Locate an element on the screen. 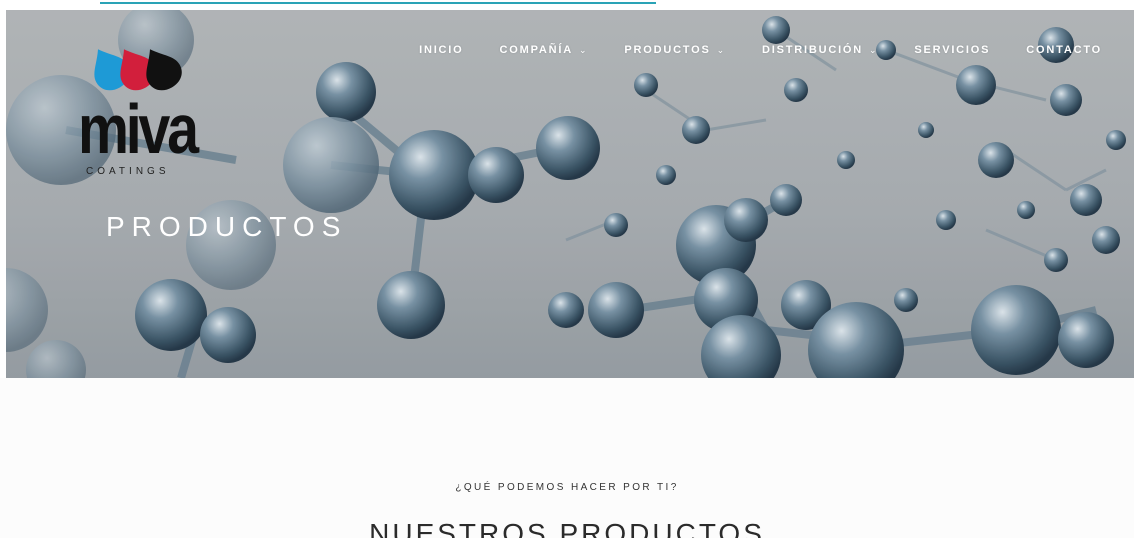 This screenshot has height=538, width=1134. nav-item-label: INICIO is located at coordinates (441, 50).